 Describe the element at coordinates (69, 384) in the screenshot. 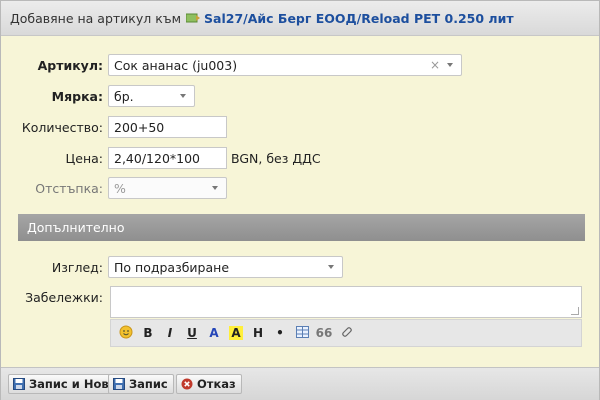

I see `save-and-new-label: Запис и Нов` at that location.